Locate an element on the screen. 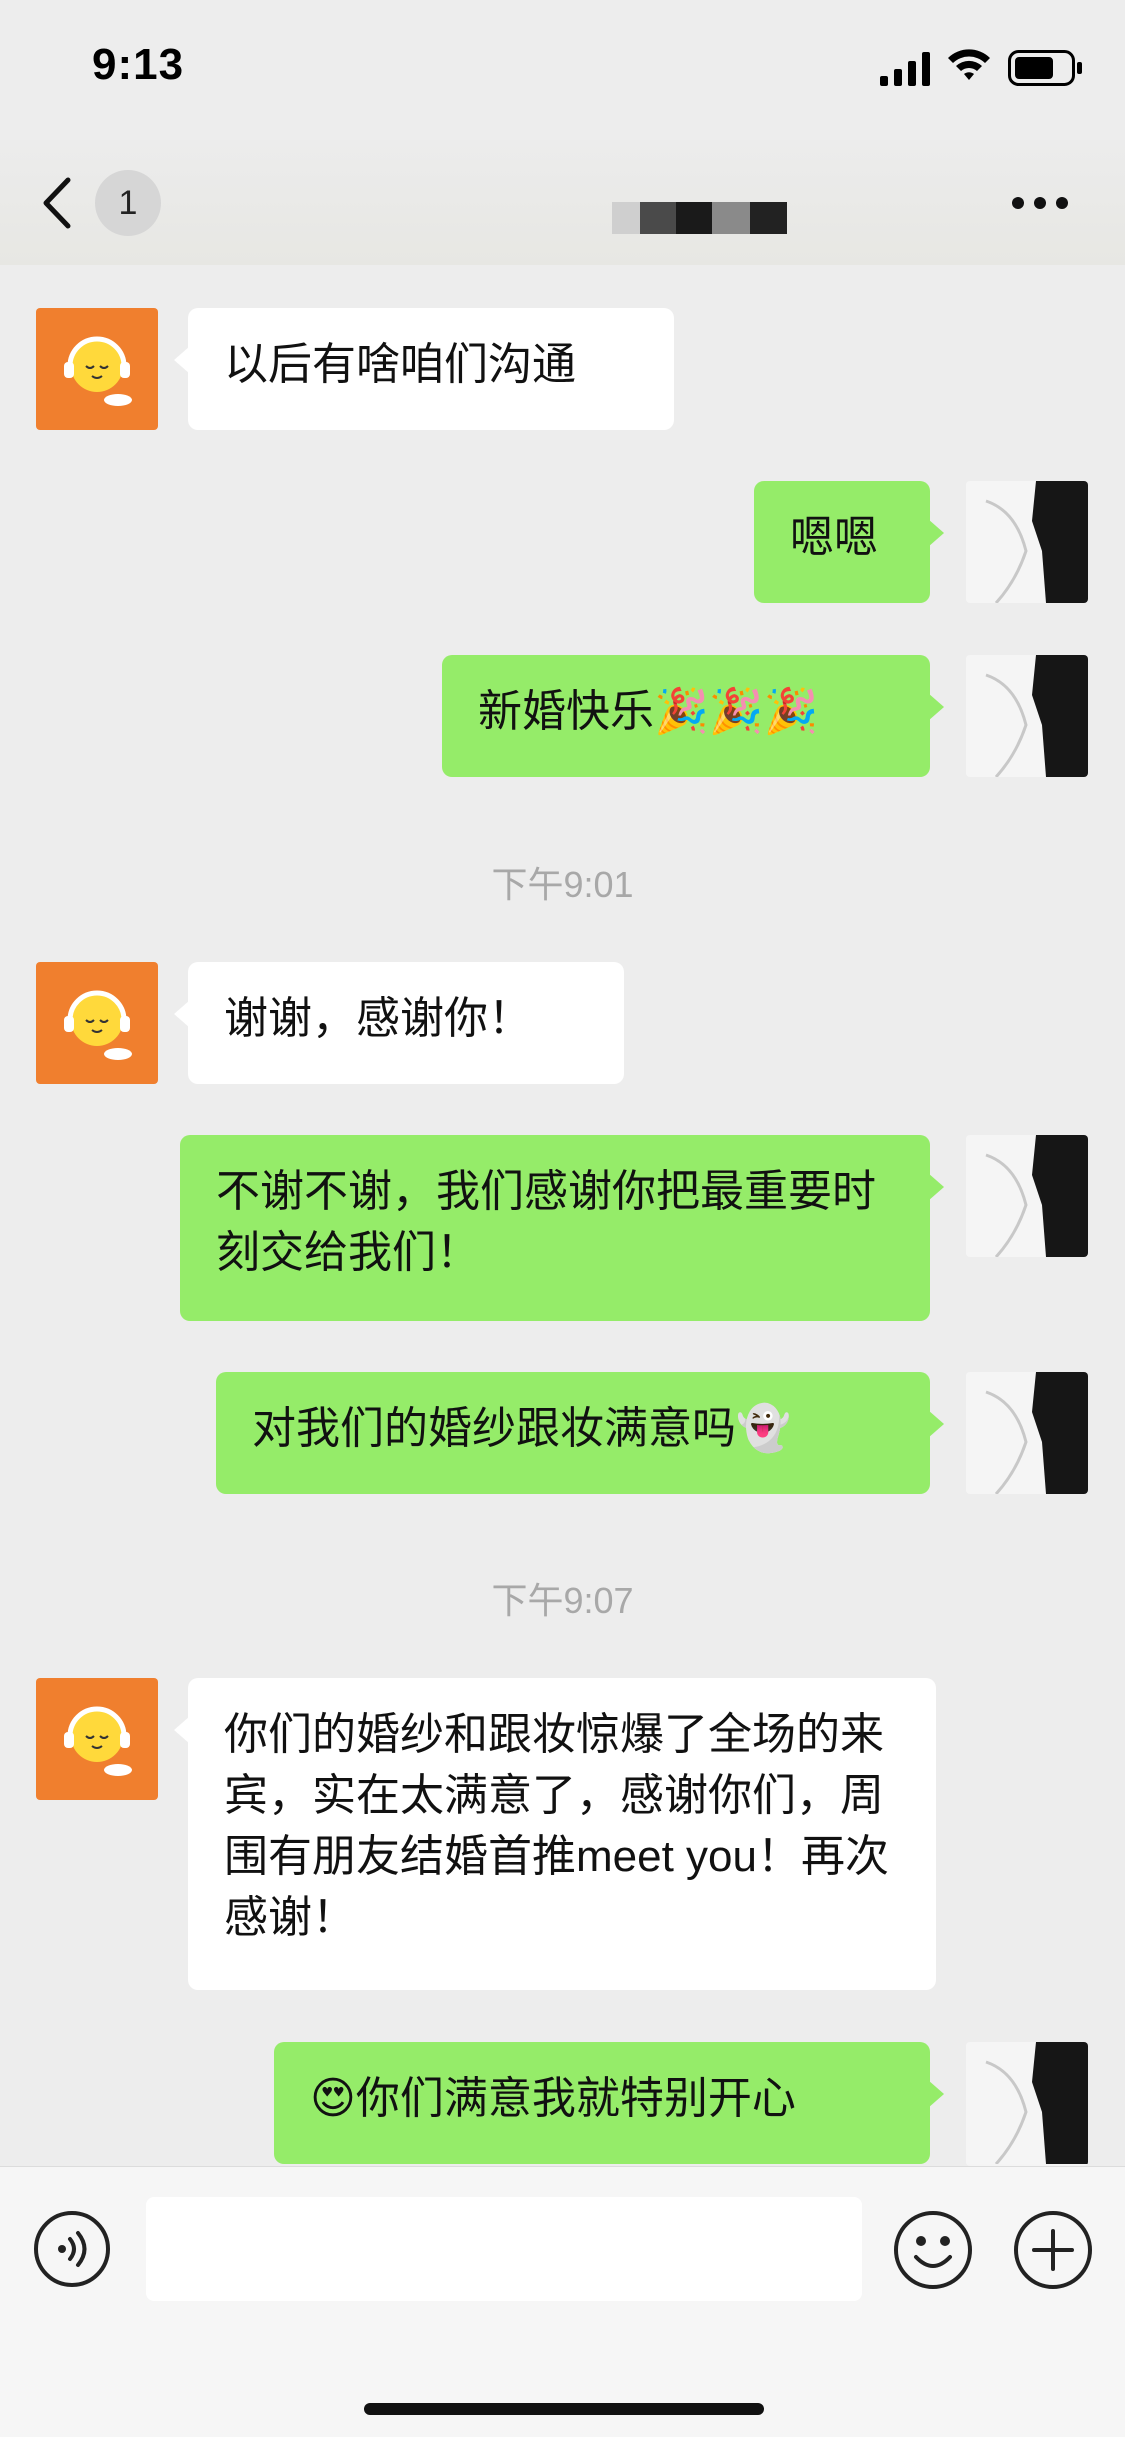 The height and width of the screenshot is (2437, 1125). wifi-icon is located at coordinates (969, 64).